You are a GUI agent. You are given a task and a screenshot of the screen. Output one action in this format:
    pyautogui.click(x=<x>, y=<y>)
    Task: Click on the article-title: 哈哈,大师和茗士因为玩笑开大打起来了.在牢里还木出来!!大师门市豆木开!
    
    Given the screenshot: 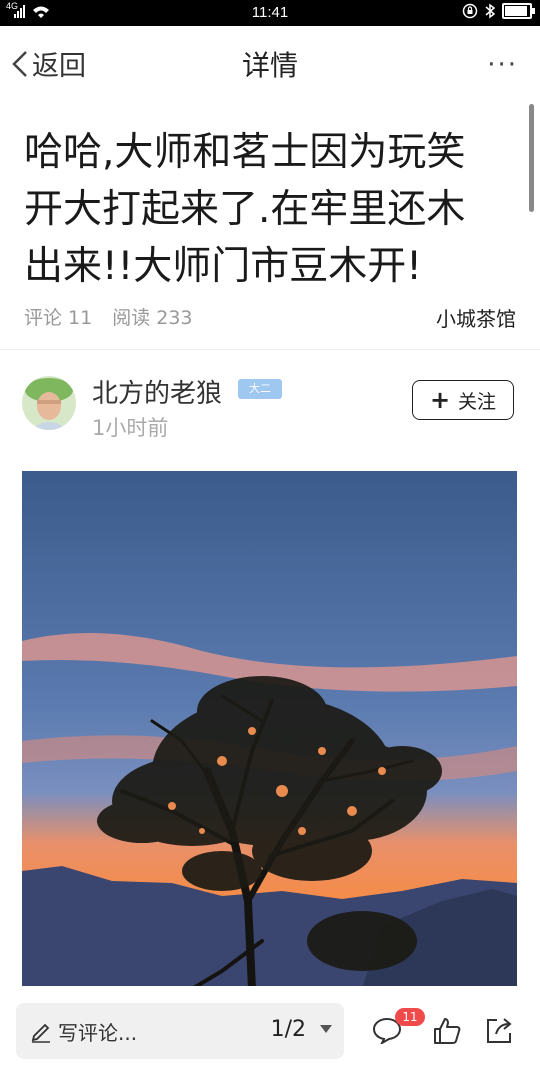 What is the action you would take?
    pyautogui.click(x=245, y=209)
    